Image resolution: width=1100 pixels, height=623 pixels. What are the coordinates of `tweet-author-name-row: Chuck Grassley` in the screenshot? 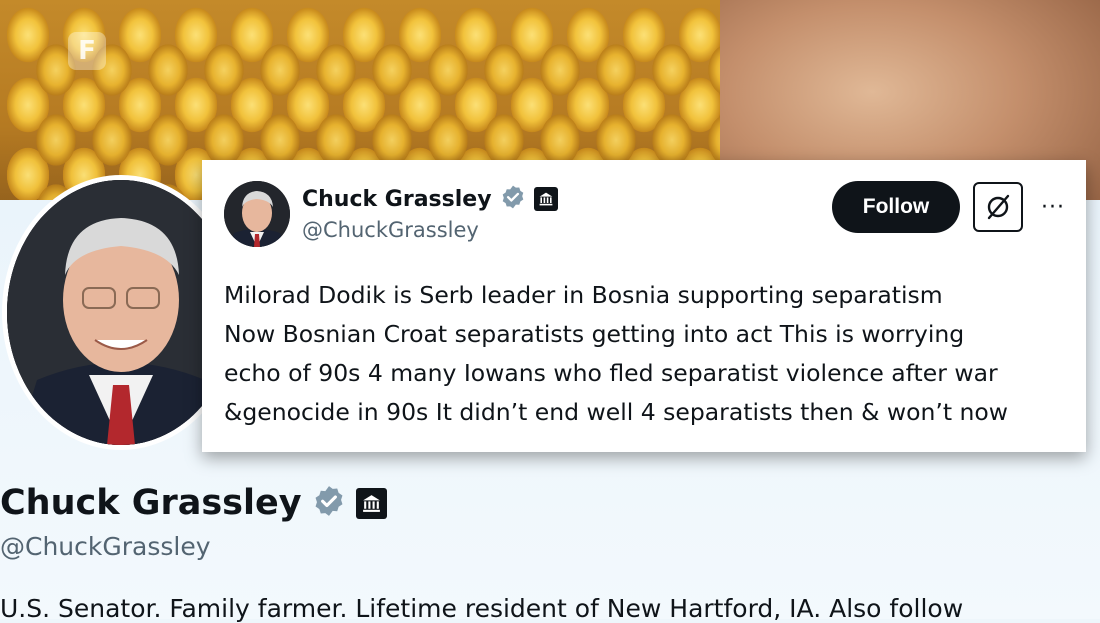 It's located at (430, 199).